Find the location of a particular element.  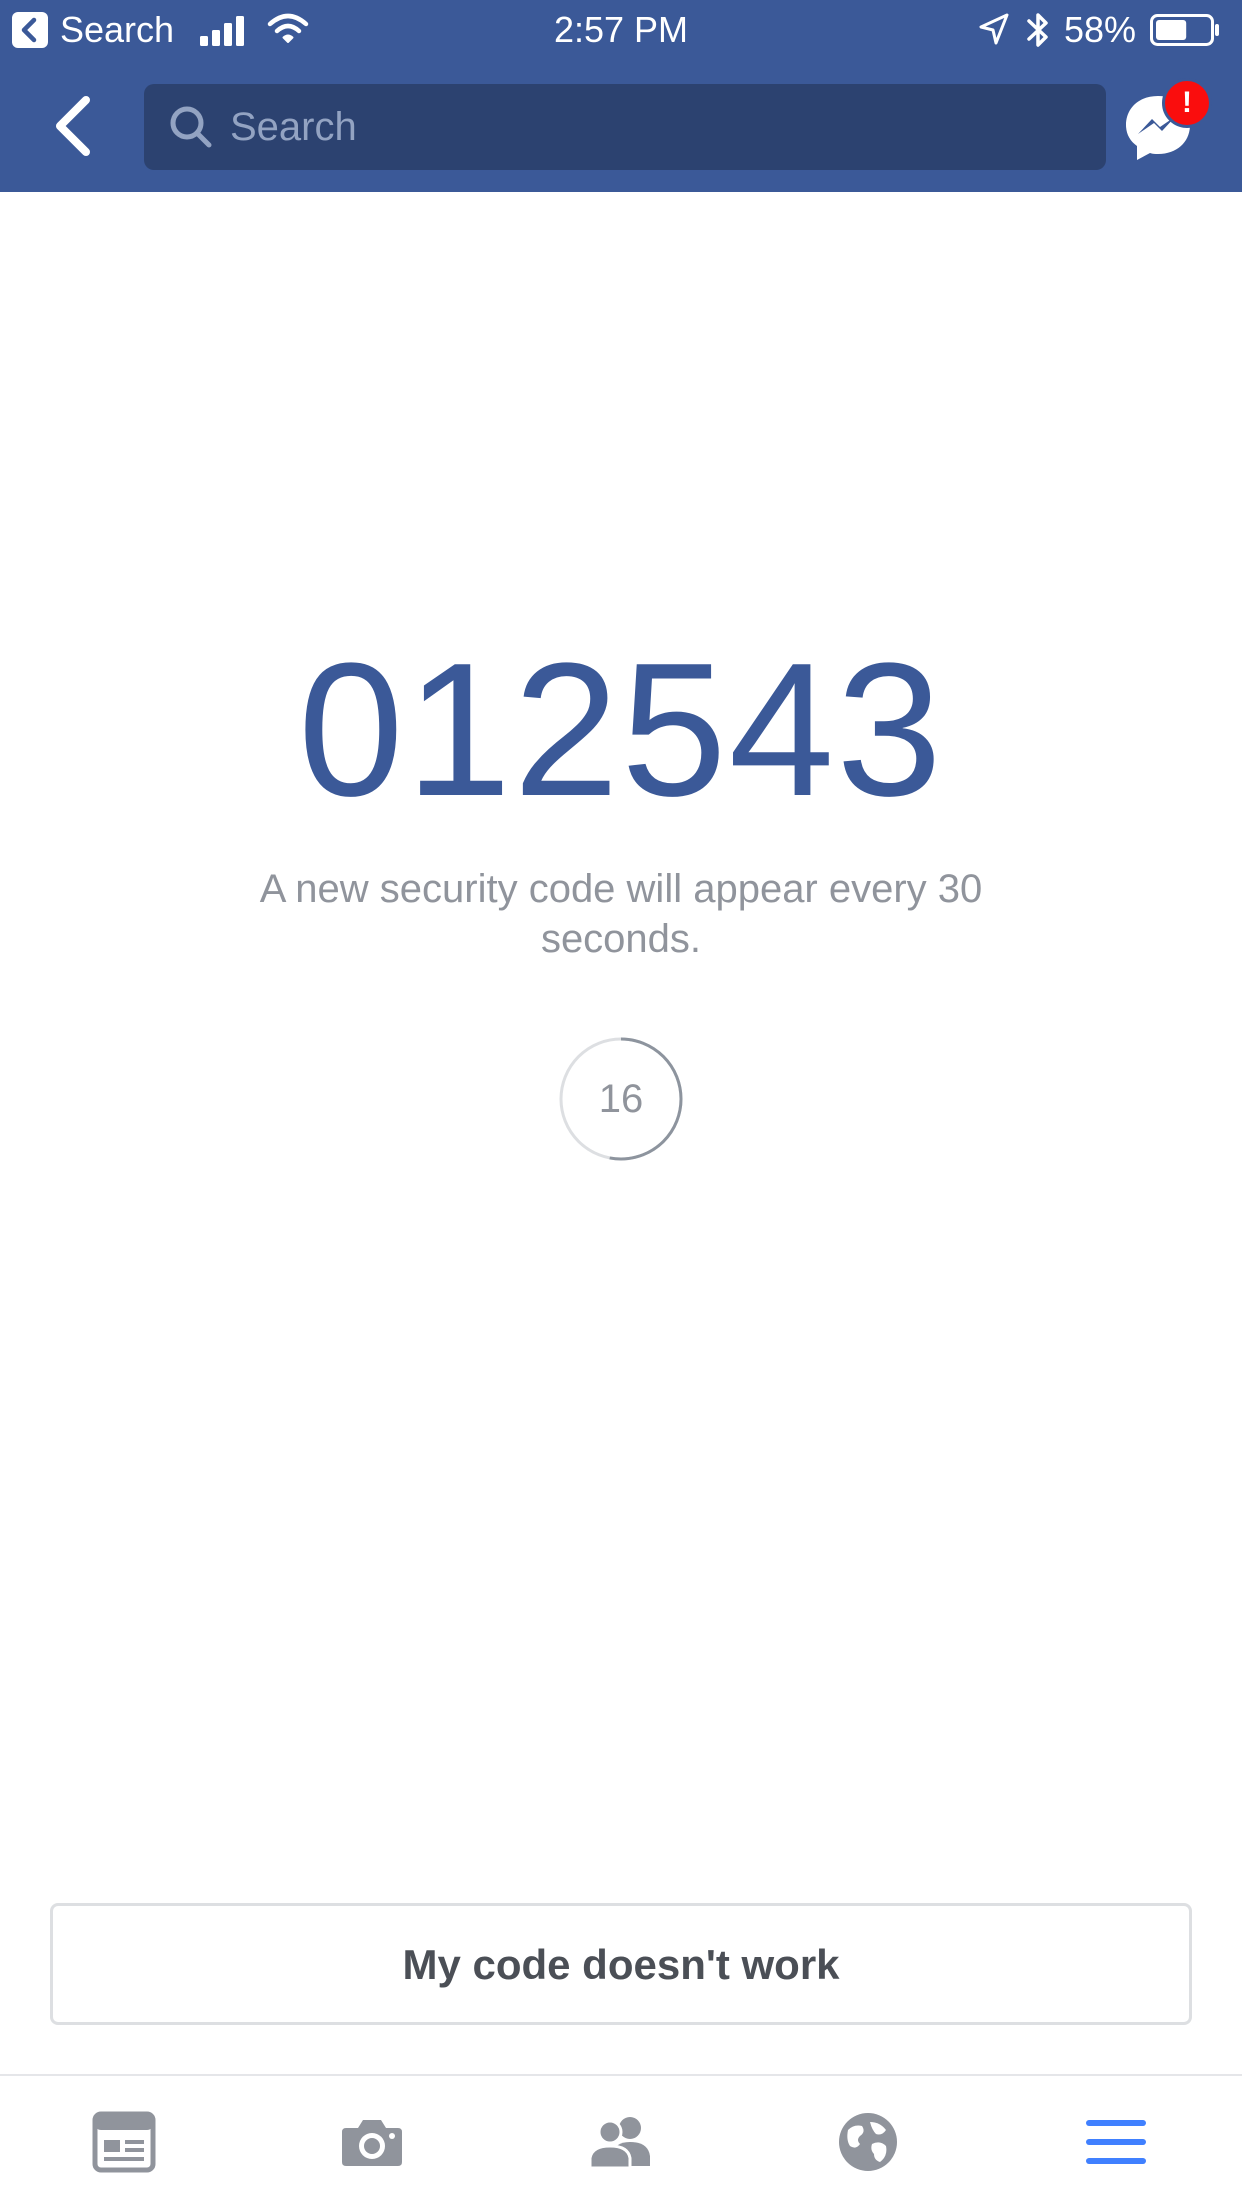

bottom-tab-bar is located at coordinates (621, 2142).